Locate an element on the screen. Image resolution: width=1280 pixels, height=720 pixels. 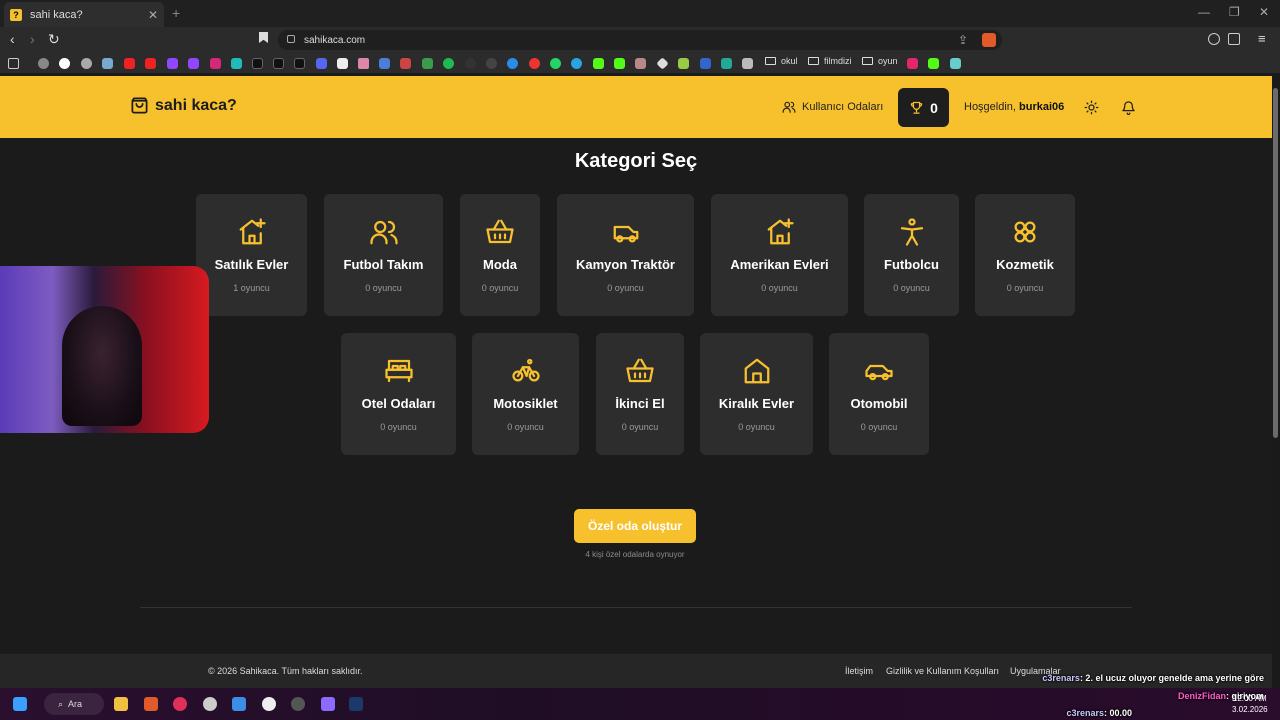
brave-browser-icon is located at coordinates (151, 704).